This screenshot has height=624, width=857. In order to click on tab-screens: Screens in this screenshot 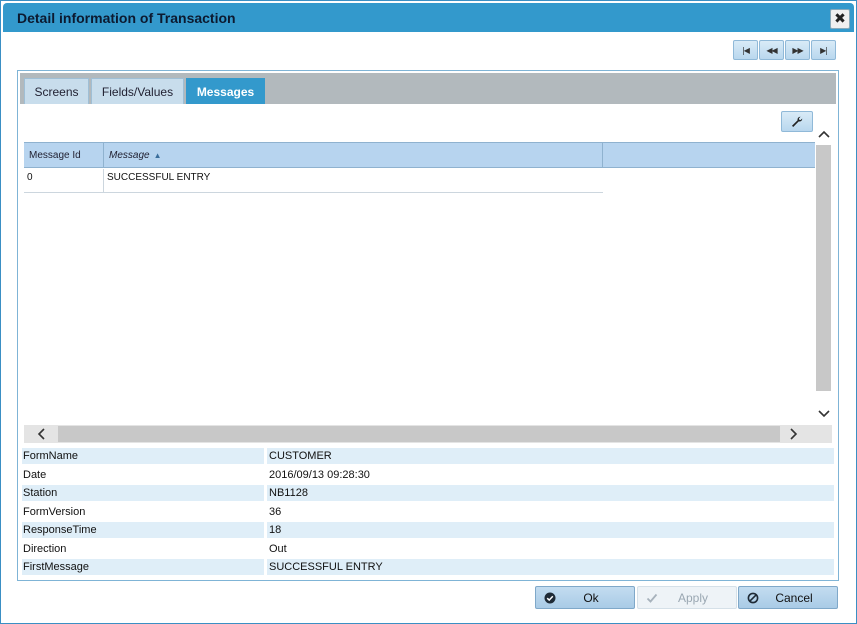, I will do `click(56, 91)`.